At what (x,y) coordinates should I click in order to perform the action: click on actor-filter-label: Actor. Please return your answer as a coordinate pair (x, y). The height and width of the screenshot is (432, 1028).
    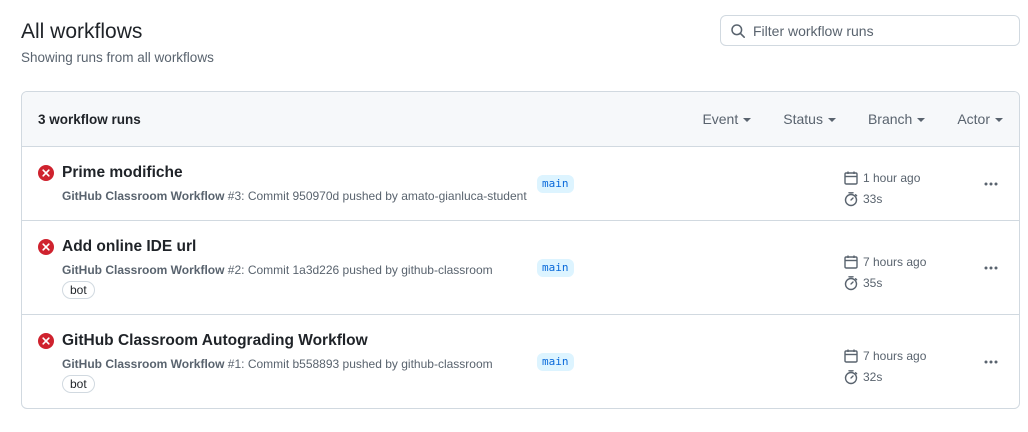
    Looking at the image, I should click on (973, 119).